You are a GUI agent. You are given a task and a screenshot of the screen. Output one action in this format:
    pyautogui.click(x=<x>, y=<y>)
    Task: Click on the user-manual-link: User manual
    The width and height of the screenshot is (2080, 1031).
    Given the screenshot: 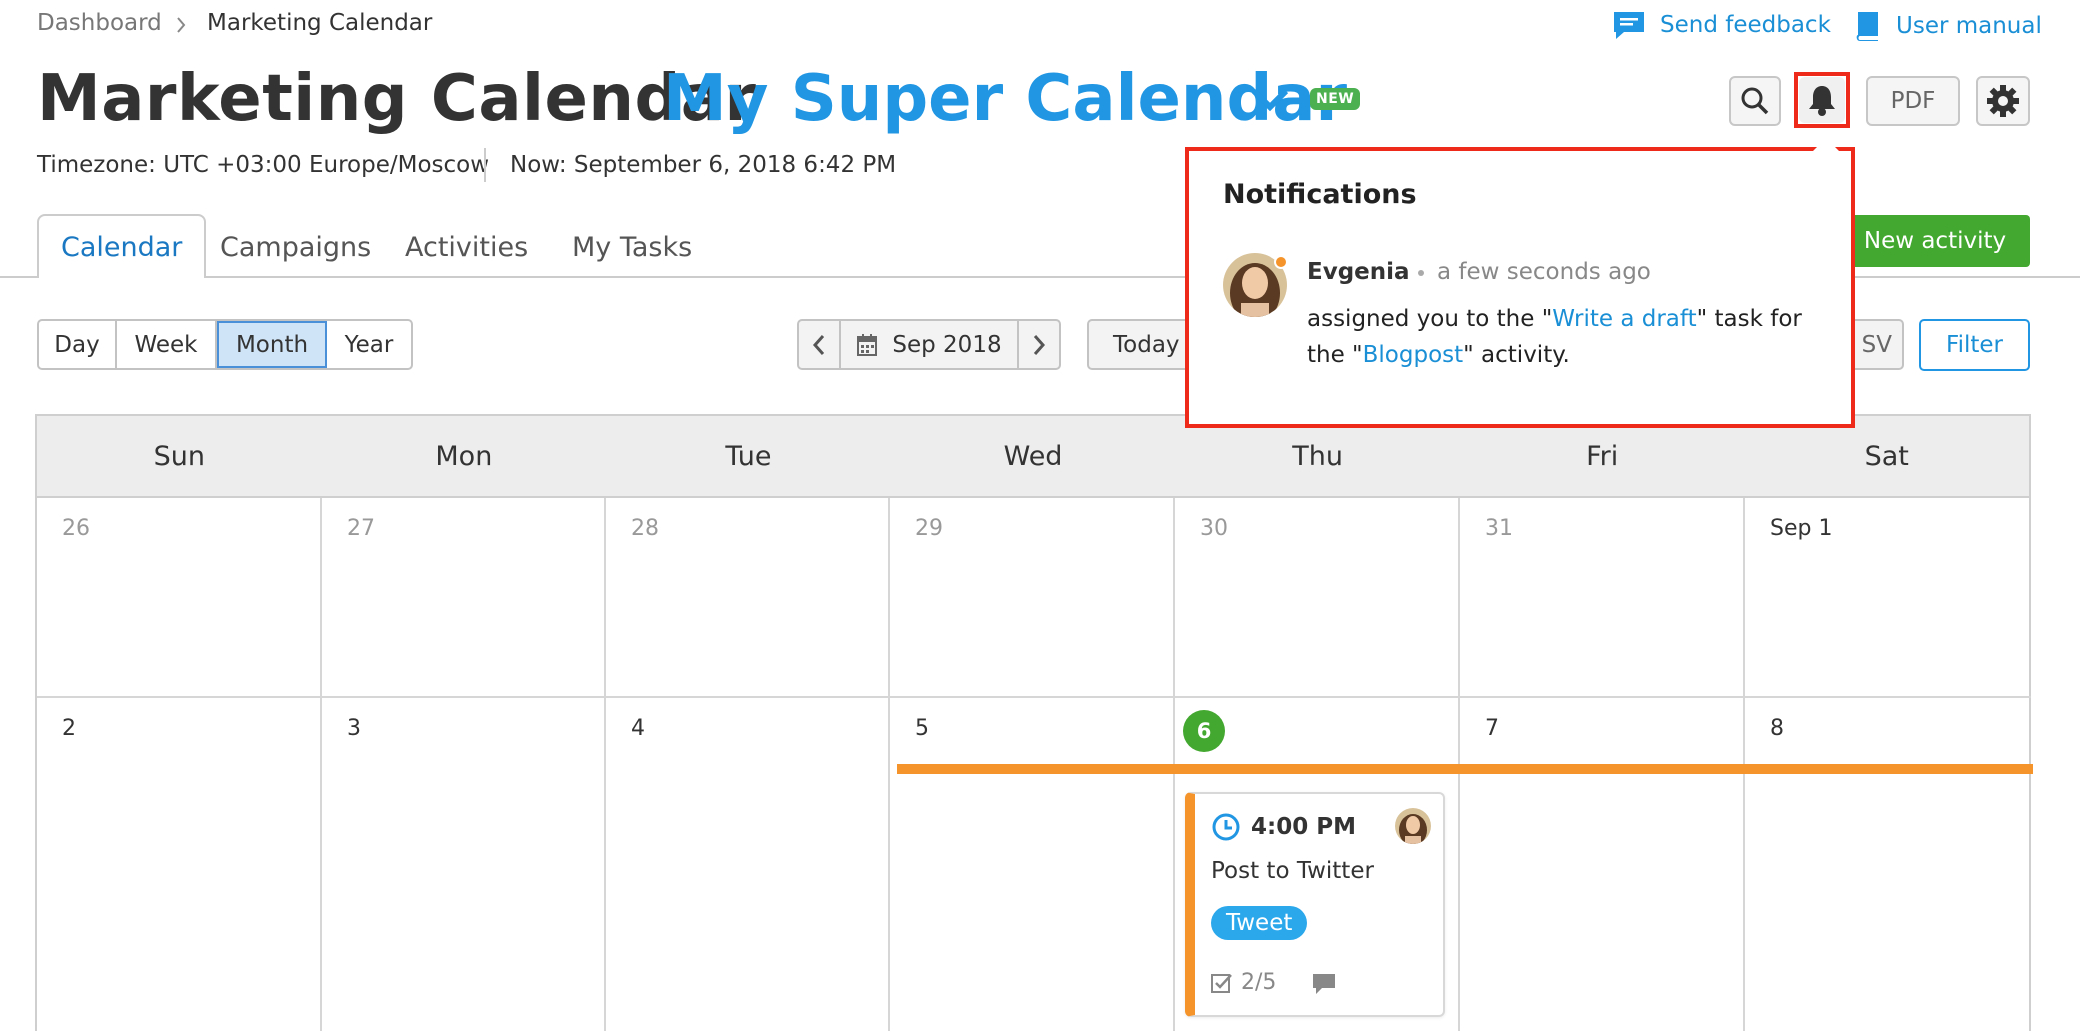 What is the action you would take?
    pyautogui.click(x=1948, y=26)
    